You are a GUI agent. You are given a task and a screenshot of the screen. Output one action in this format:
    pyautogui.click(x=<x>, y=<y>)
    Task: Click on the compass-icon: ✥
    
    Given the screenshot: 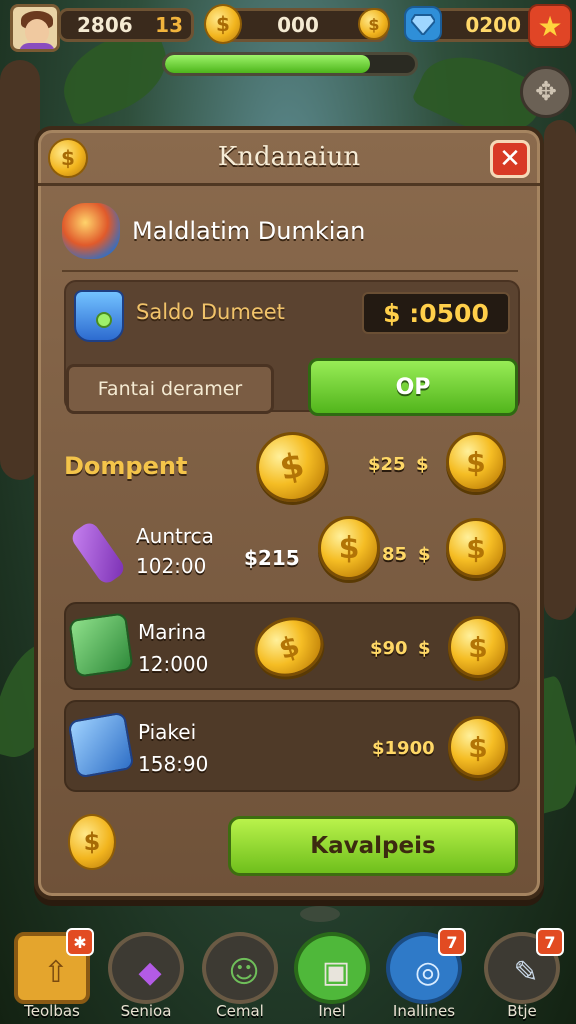 What is the action you would take?
    pyautogui.click(x=546, y=92)
    